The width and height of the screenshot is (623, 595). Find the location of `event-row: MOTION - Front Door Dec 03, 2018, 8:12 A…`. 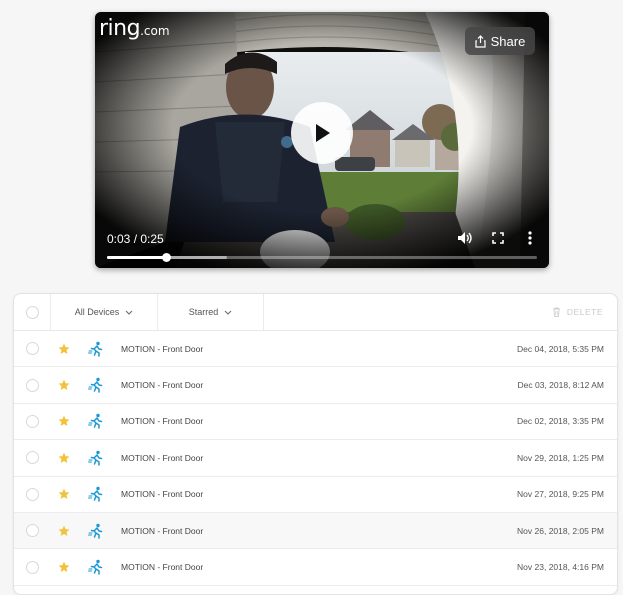

event-row: MOTION - Front Door Dec 03, 2018, 8:12 A… is located at coordinates (315, 385).